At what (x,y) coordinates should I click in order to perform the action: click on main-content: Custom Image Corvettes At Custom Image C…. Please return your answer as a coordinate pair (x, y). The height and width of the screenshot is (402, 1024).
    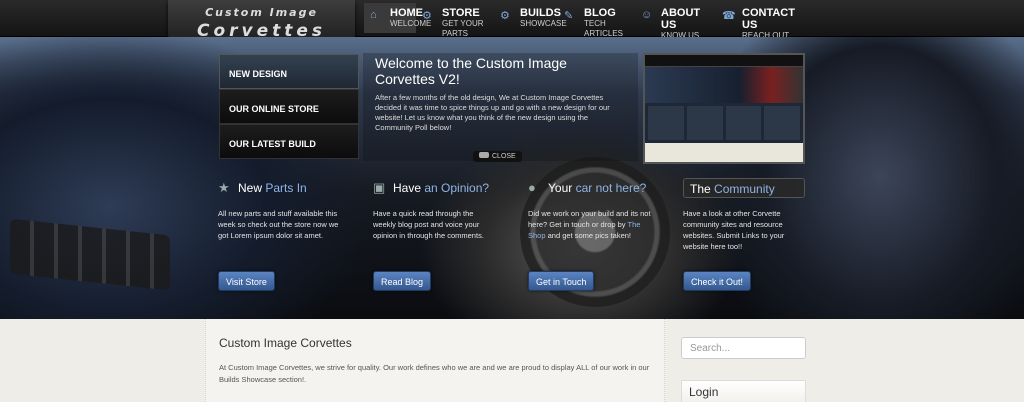
    Looking at the image, I should click on (435, 360).